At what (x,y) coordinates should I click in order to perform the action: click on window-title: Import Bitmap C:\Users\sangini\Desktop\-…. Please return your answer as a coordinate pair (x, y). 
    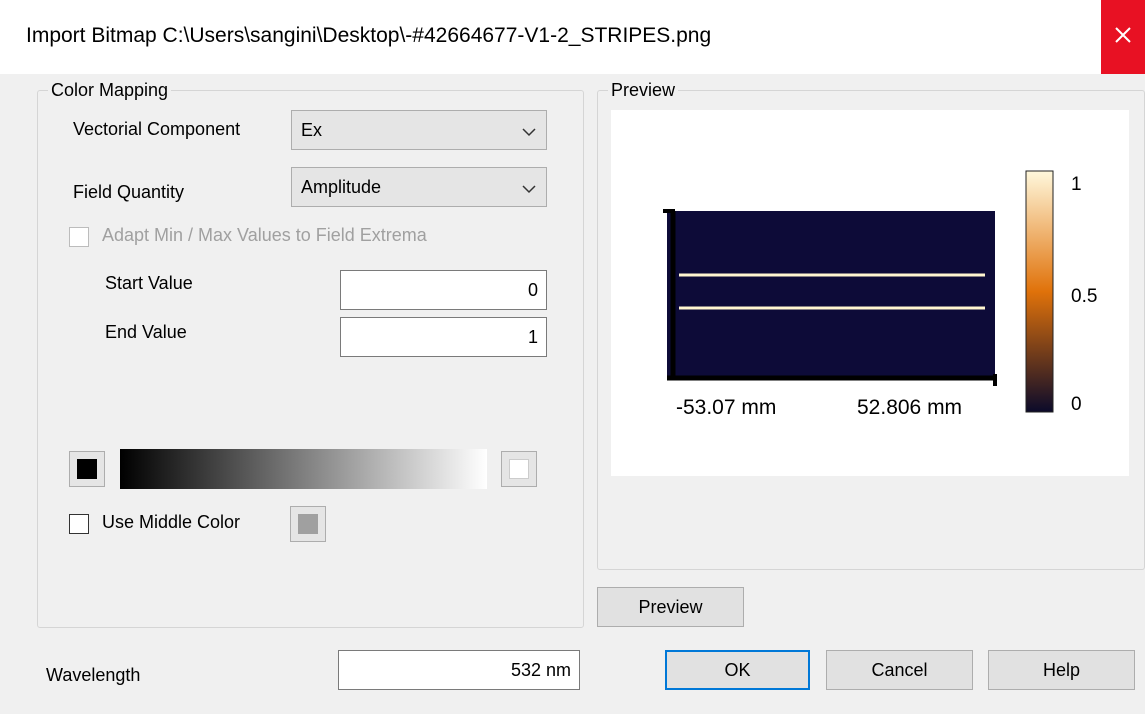
    Looking at the image, I should click on (369, 35).